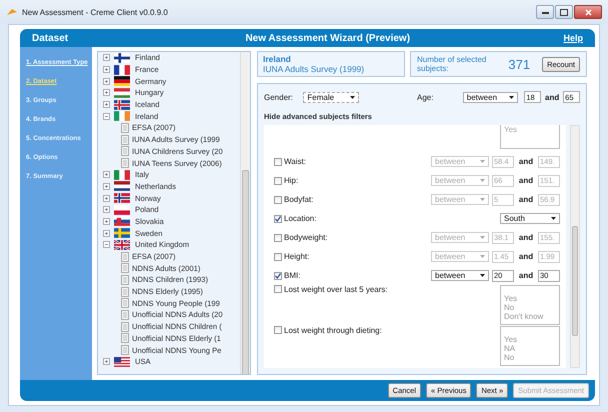 This screenshot has width=608, height=412. Describe the element at coordinates (490, 97) in the screenshot. I see `age-operator-select: between` at that location.